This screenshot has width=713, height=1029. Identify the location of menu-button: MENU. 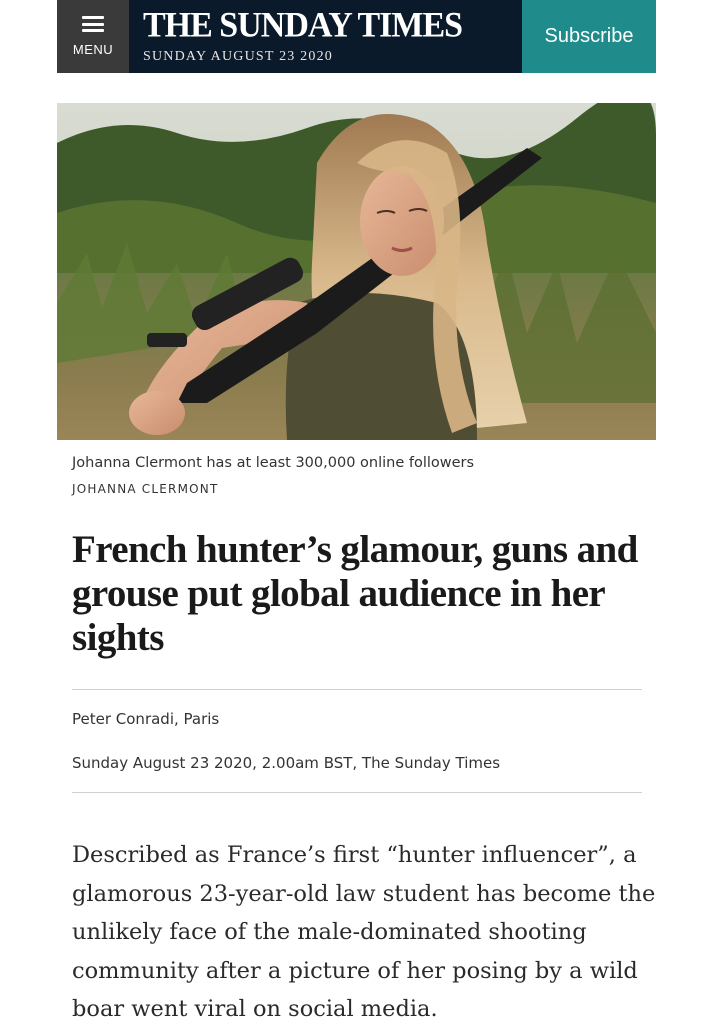
(93, 36).